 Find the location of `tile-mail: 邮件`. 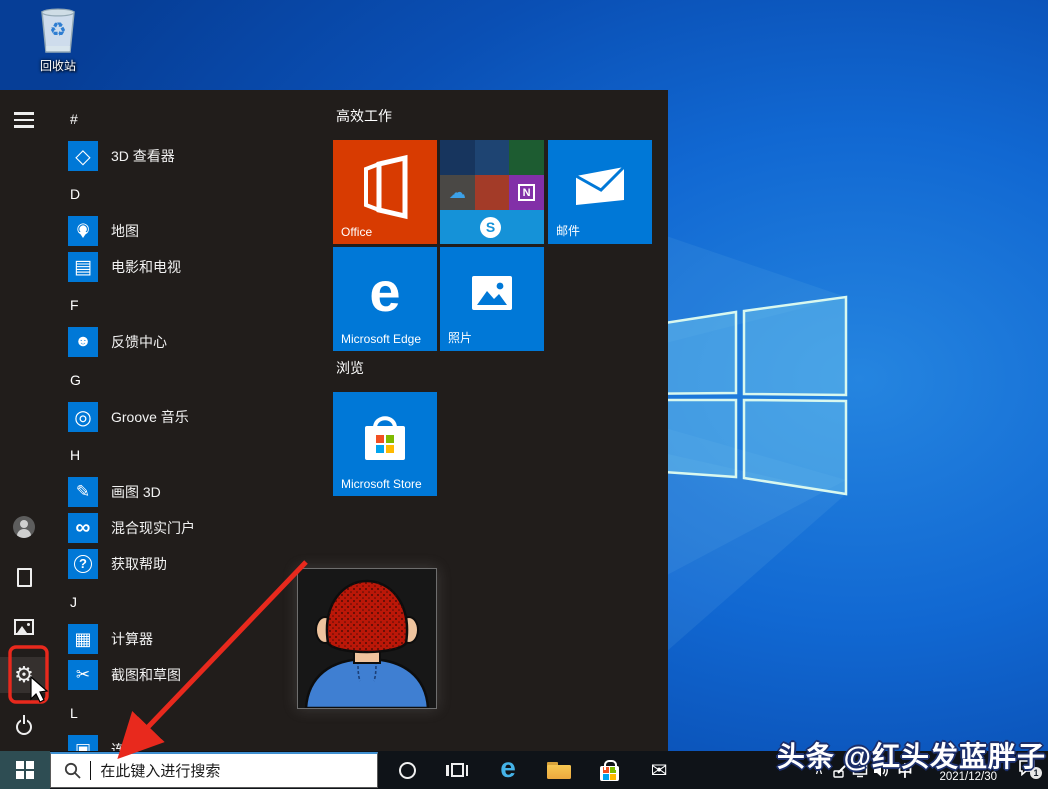

tile-mail: 邮件 is located at coordinates (600, 192).